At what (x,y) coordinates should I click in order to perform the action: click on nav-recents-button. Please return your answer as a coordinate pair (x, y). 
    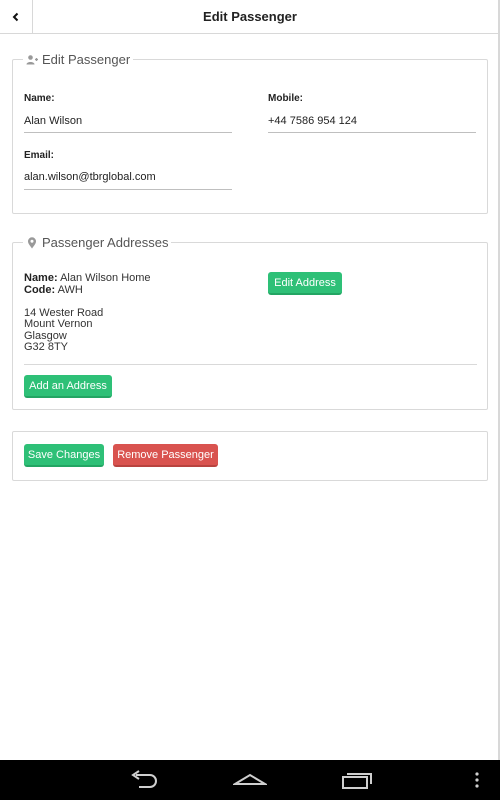
    Looking at the image, I should click on (357, 780).